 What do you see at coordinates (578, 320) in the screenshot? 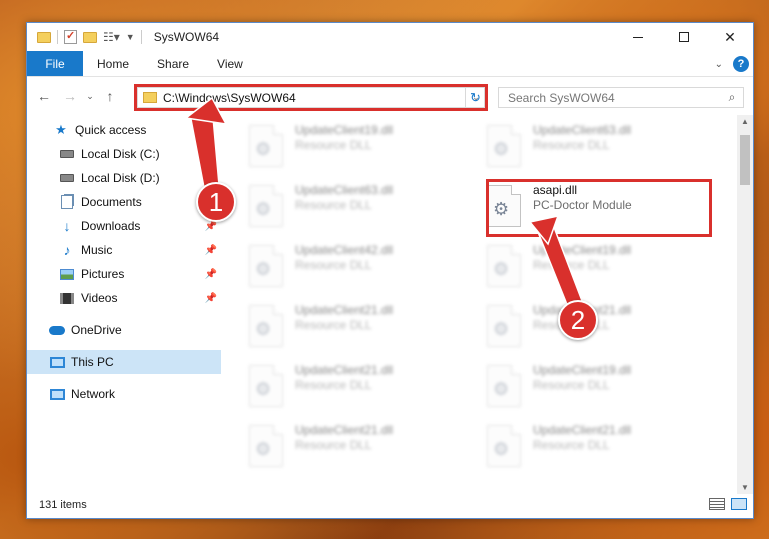
I see `callout-badge-2: 2` at bounding box center [578, 320].